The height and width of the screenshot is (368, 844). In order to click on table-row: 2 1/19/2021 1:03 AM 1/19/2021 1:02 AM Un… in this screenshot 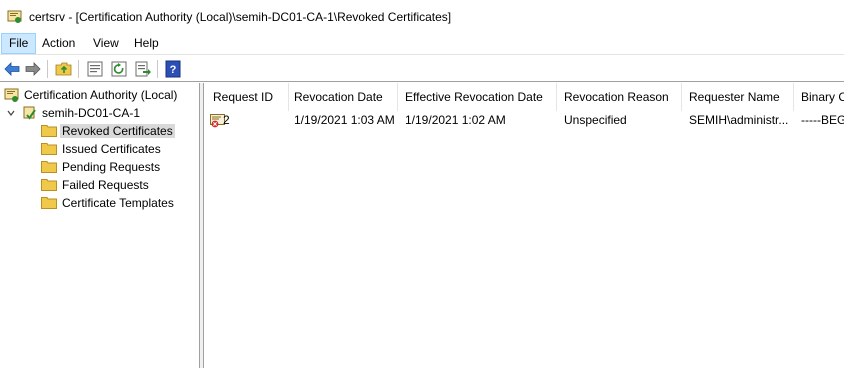, I will do `click(524, 121)`.